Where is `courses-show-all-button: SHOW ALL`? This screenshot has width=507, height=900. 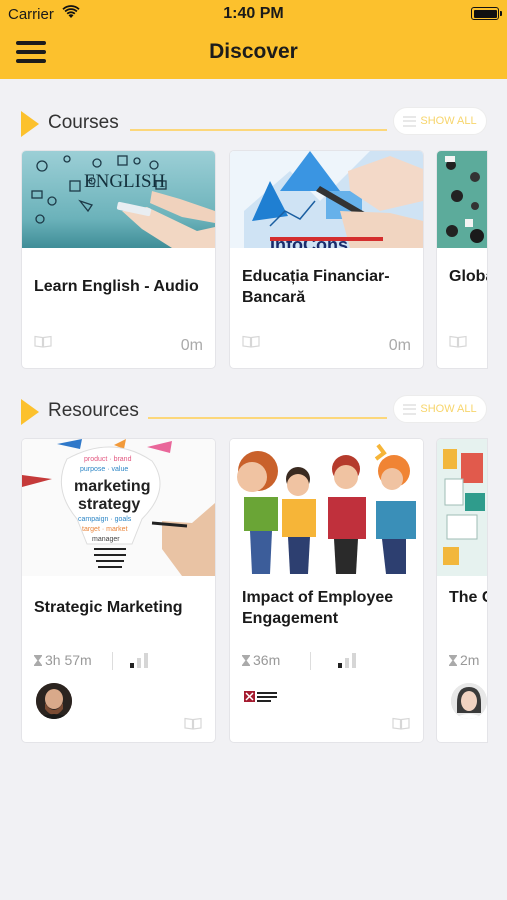
courses-show-all-button: SHOW ALL is located at coordinates (440, 121).